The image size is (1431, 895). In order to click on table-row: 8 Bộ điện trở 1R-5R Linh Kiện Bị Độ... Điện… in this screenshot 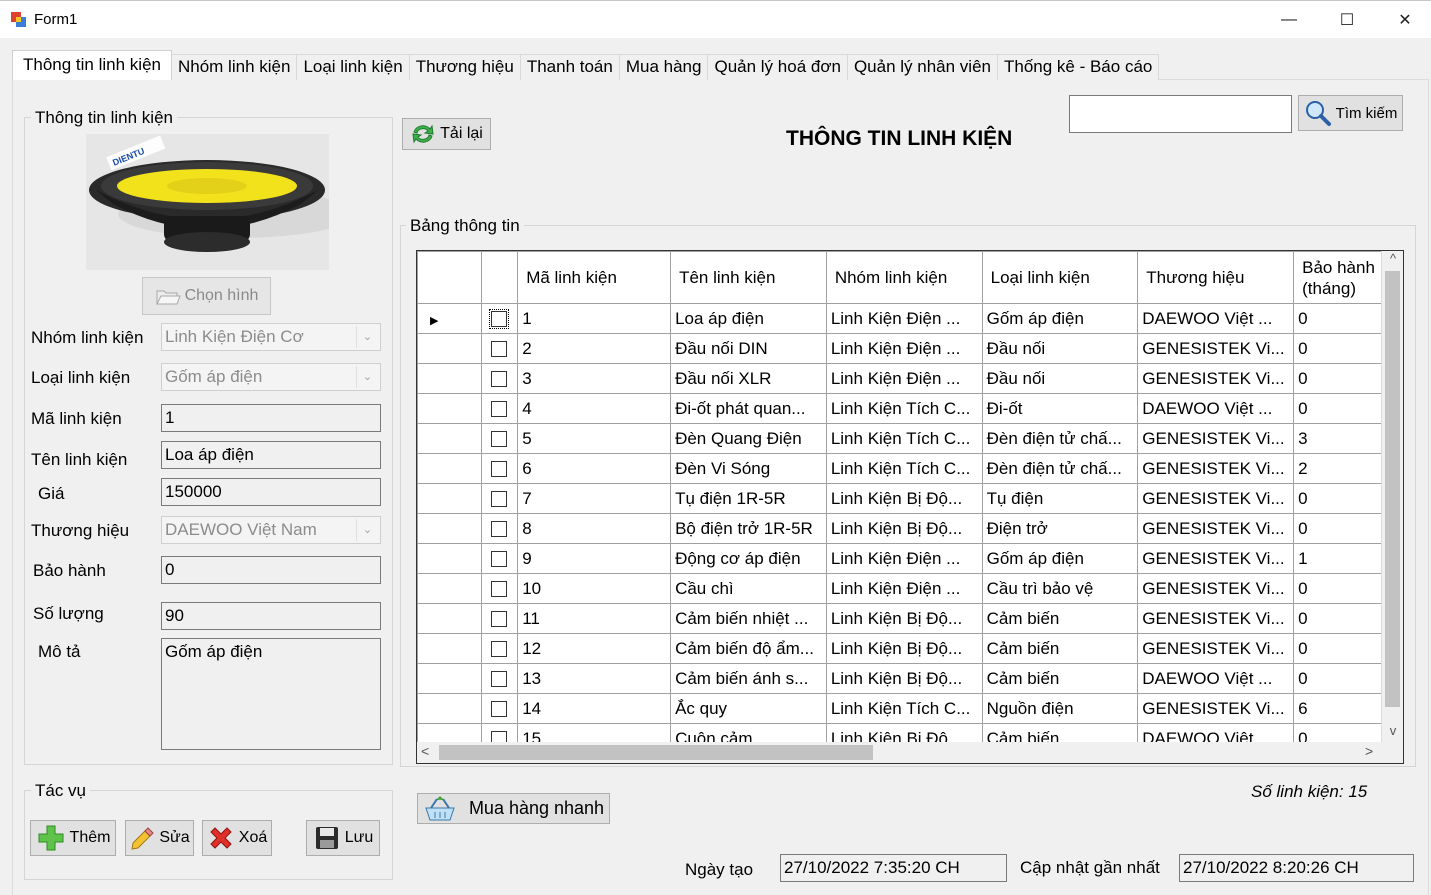, I will do `click(910, 528)`.